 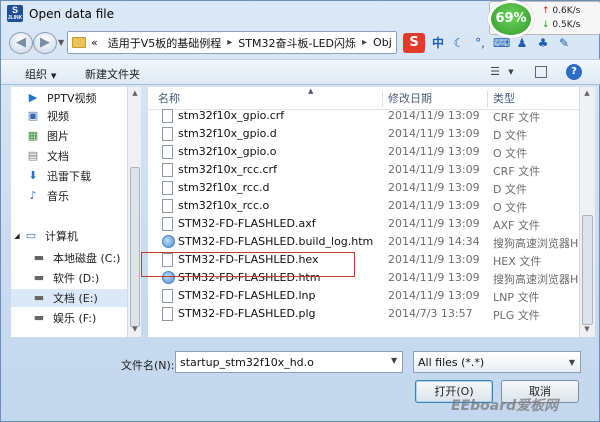 I want to click on arrow-right-icon: ▶, so click(x=45, y=42).